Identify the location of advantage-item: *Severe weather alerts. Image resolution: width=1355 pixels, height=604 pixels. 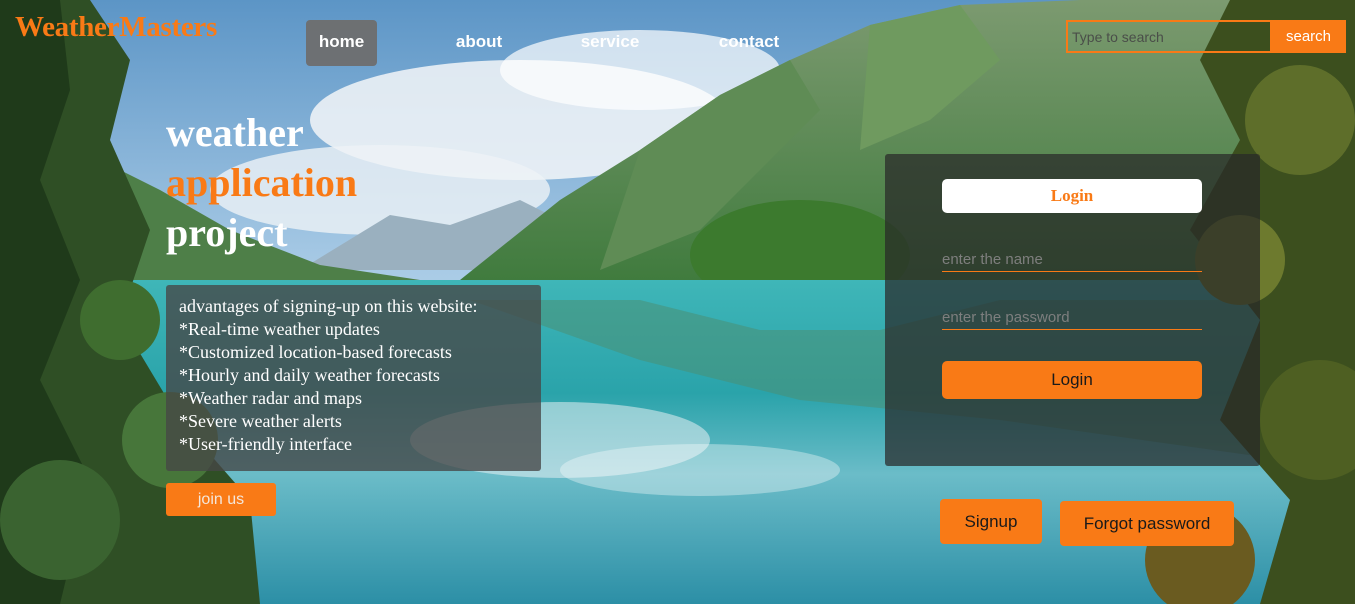
(260, 421).